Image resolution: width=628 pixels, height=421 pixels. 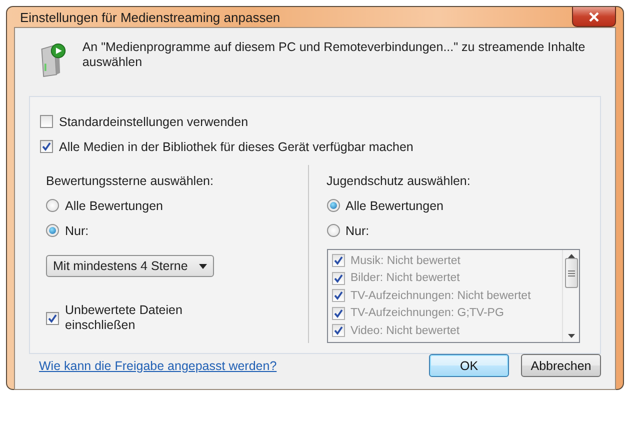 What do you see at coordinates (571, 273) in the screenshot?
I see `grip-icon` at bounding box center [571, 273].